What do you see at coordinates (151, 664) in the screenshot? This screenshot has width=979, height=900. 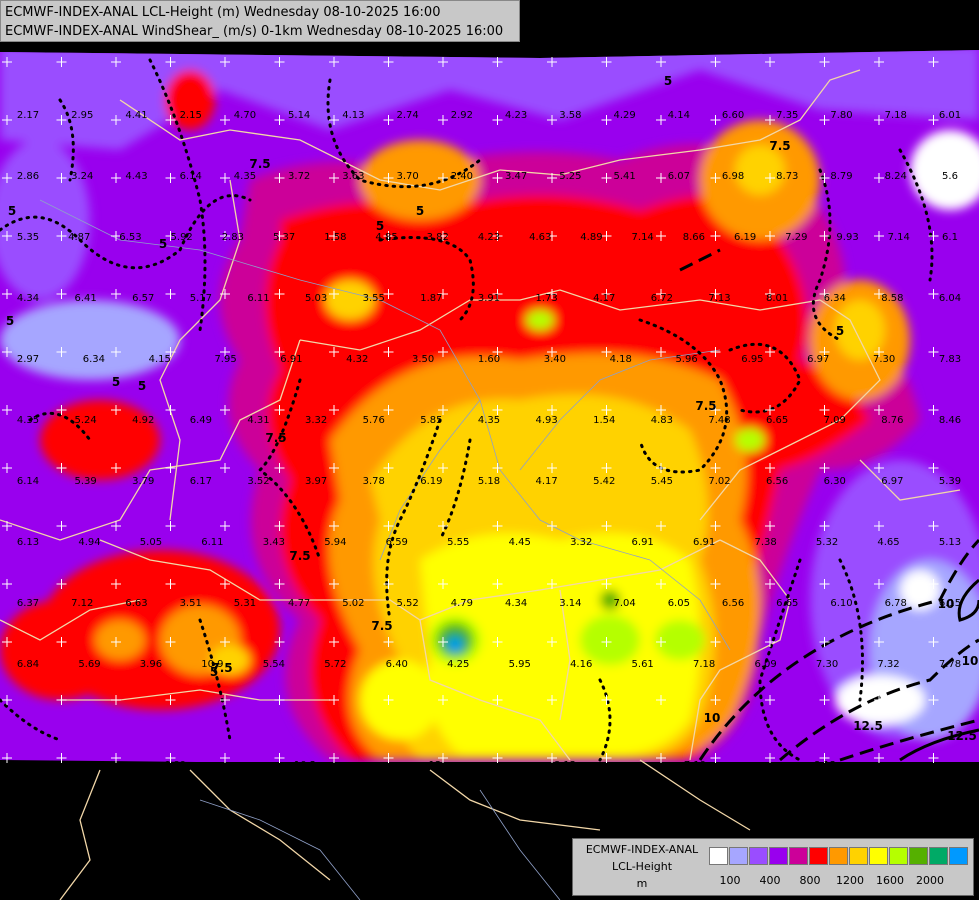 I see `windshear-value: 3.96` at bounding box center [151, 664].